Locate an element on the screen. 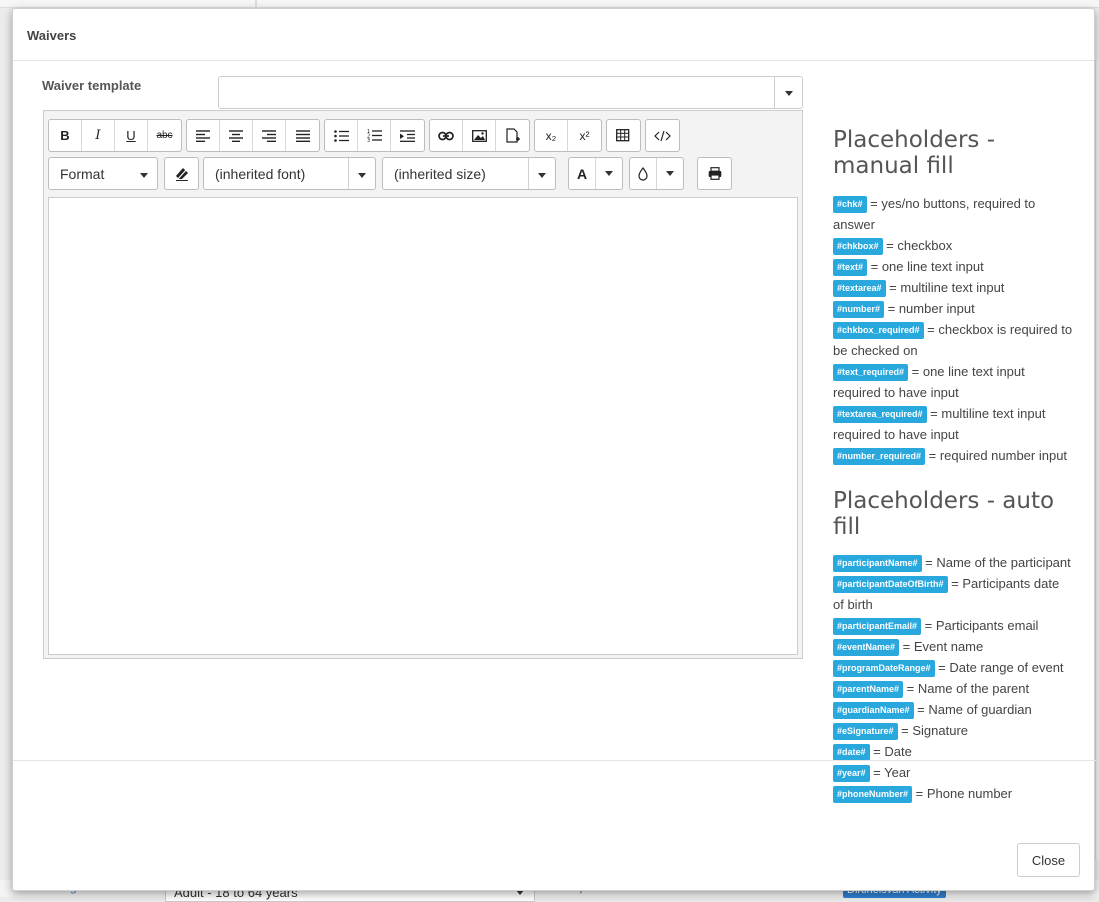 The width and height of the screenshot is (1099, 902). background-panel-edge is located at coordinates (1097, 460).